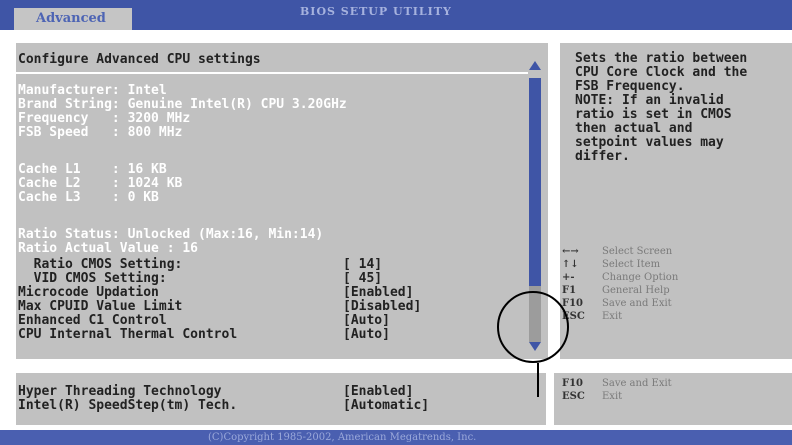 The height and width of the screenshot is (445, 792). Describe the element at coordinates (636, 290) in the screenshot. I see `key-hint-text: General Help` at that location.